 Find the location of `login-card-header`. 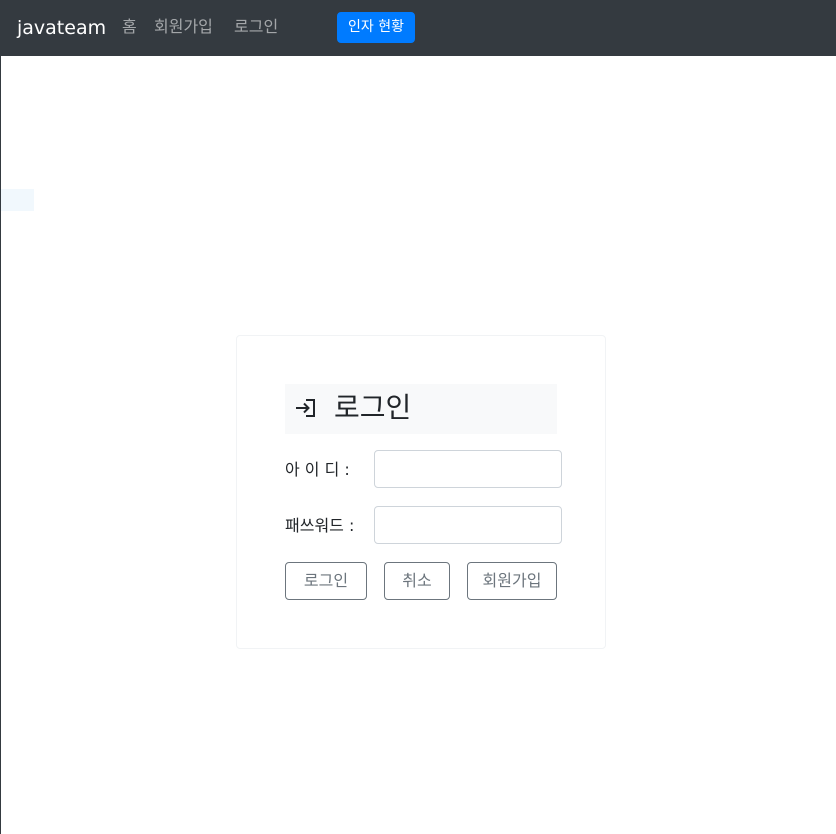

login-card-header is located at coordinates (421, 409).